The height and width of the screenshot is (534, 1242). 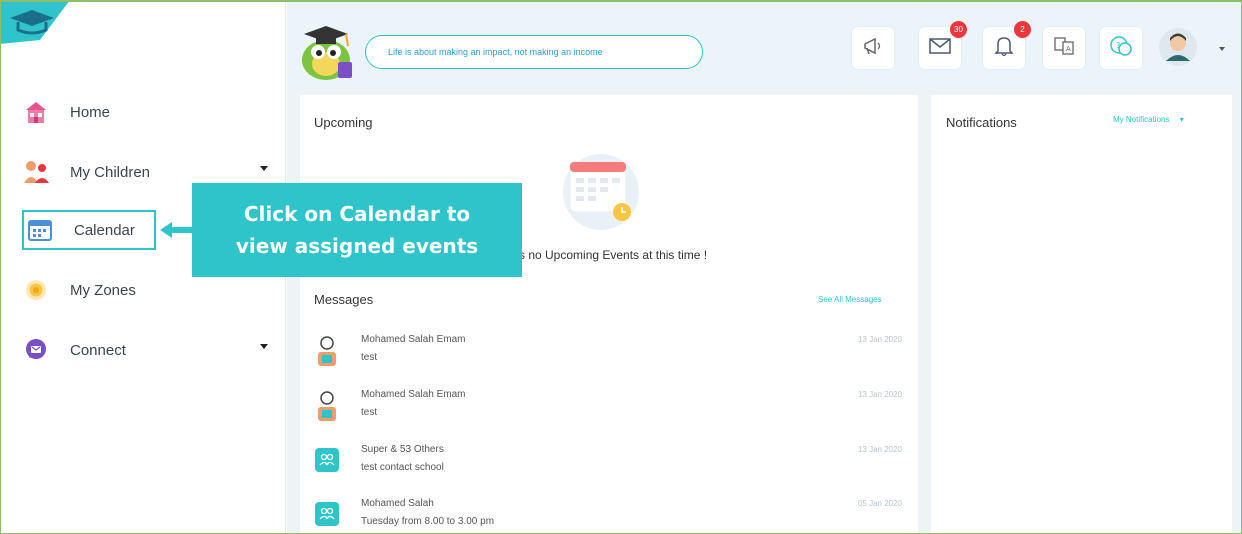 I want to click on message-sender: Super & 53 Others, so click(x=402, y=449).